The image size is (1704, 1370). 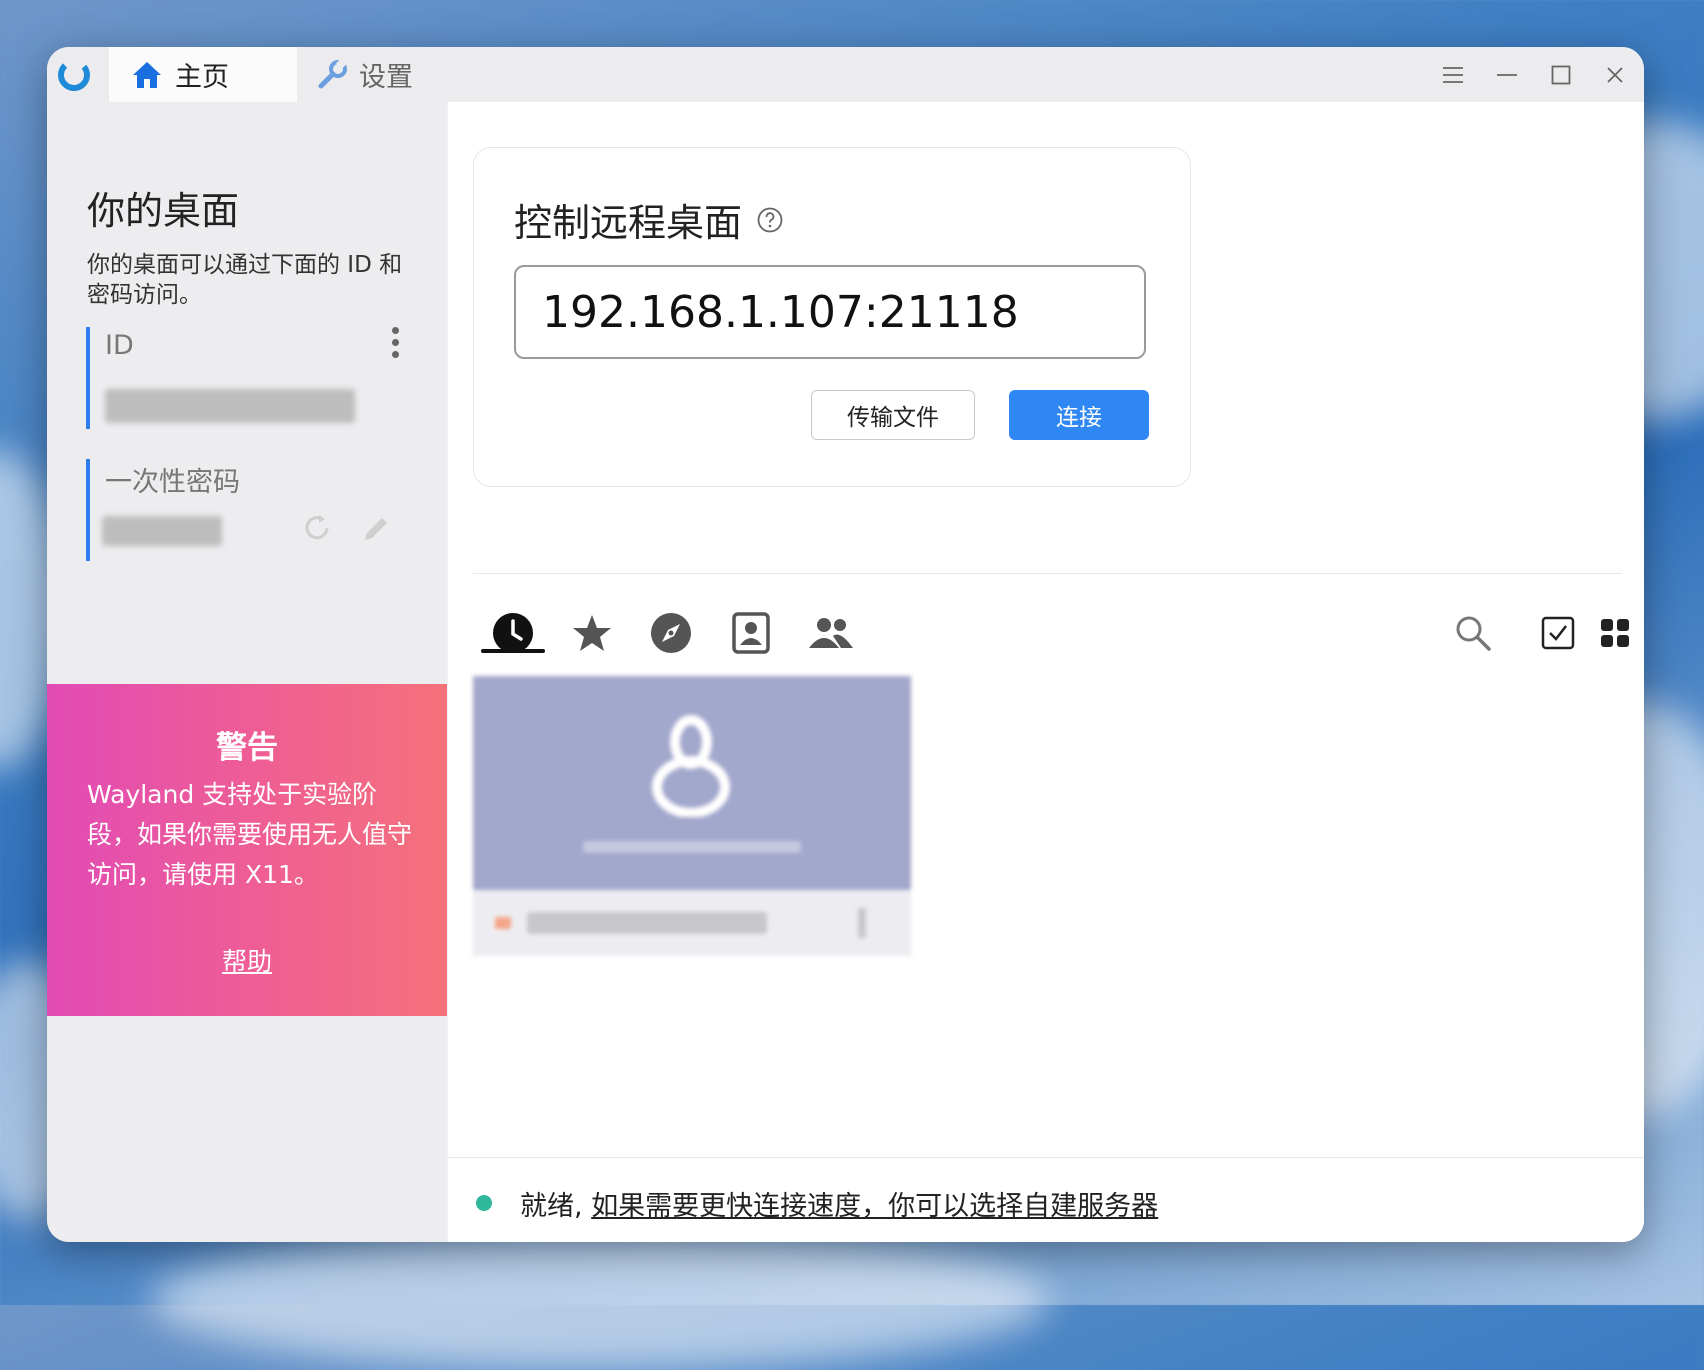 I want to click on warning-body: Wayland 支持处于实验阶段，如果你需要使用无人值守访问，请使用 X11。, so click(x=250, y=834).